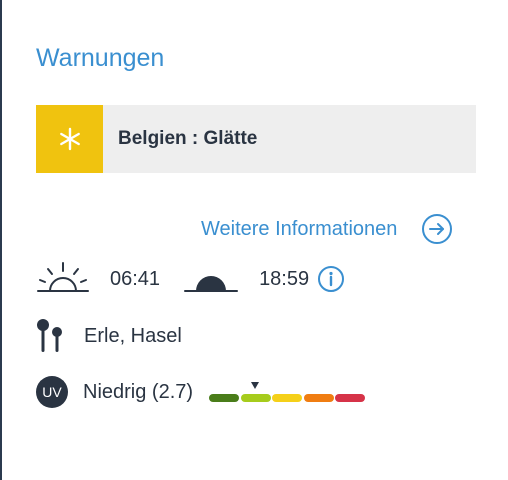  Describe the element at coordinates (69, 139) in the screenshot. I see `snowflake-icon` at that location.